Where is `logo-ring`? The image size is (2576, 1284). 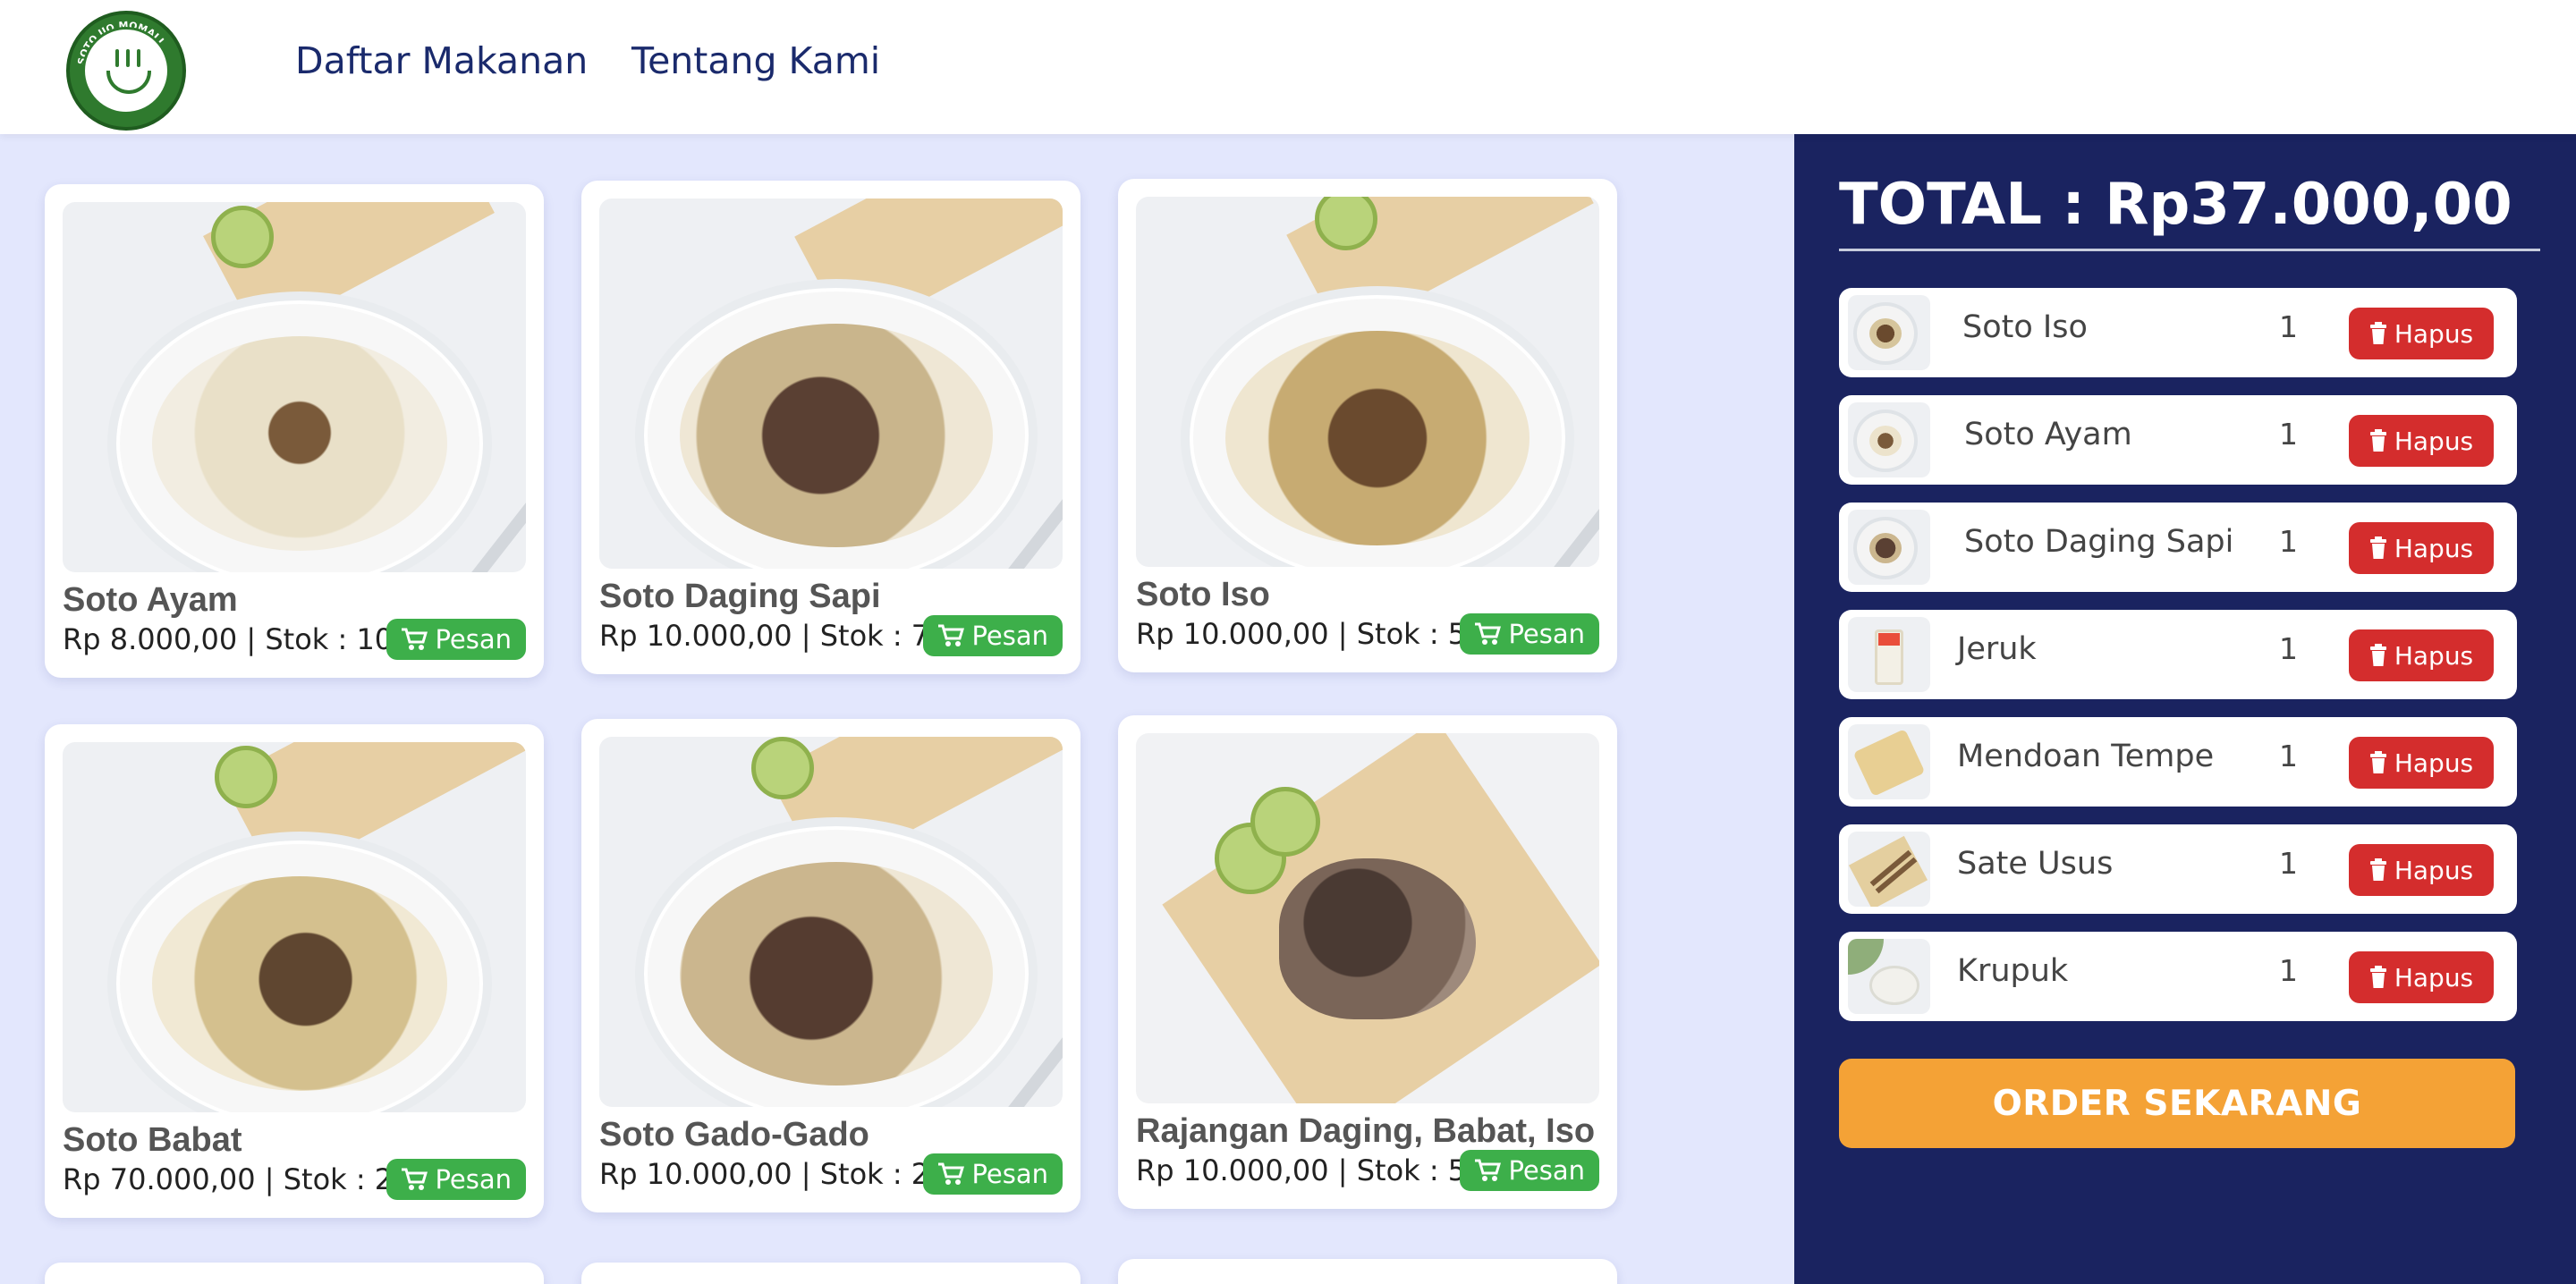
logo-ring is located at coordinates (126, 70).